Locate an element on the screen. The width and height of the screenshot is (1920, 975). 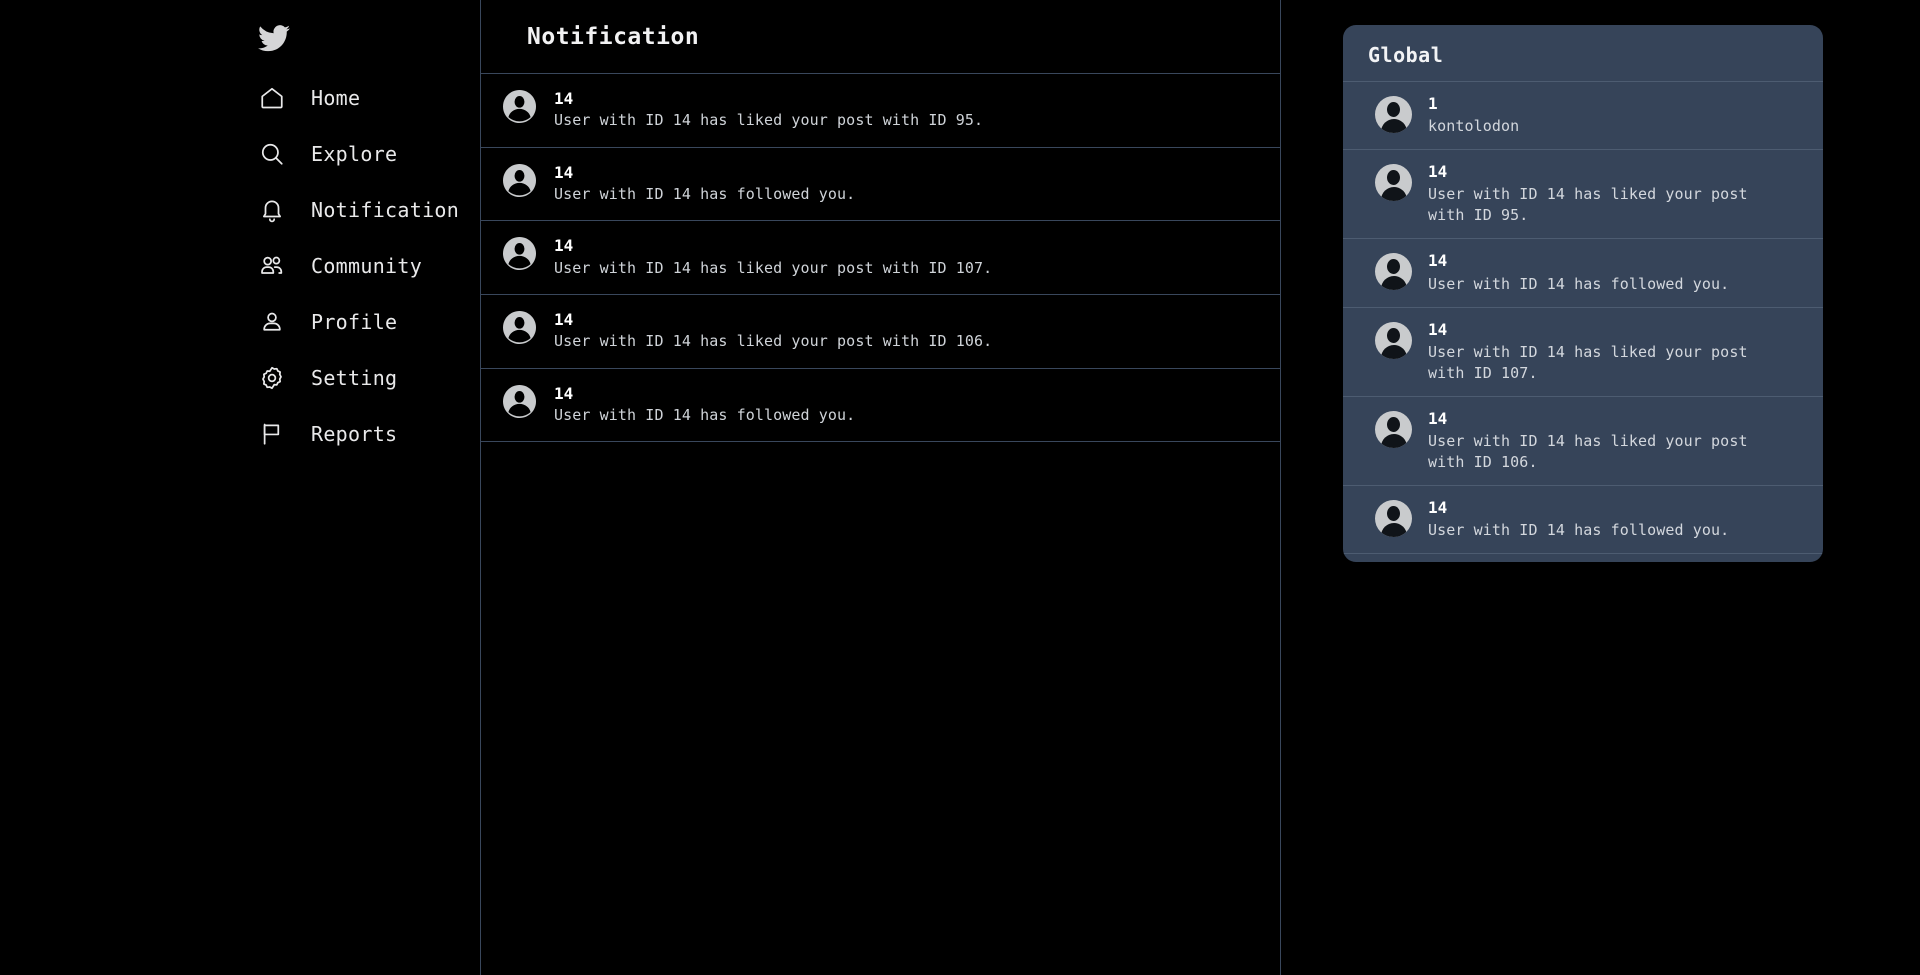
sidebar-item-label: Community is located at coordinates (367, 266).